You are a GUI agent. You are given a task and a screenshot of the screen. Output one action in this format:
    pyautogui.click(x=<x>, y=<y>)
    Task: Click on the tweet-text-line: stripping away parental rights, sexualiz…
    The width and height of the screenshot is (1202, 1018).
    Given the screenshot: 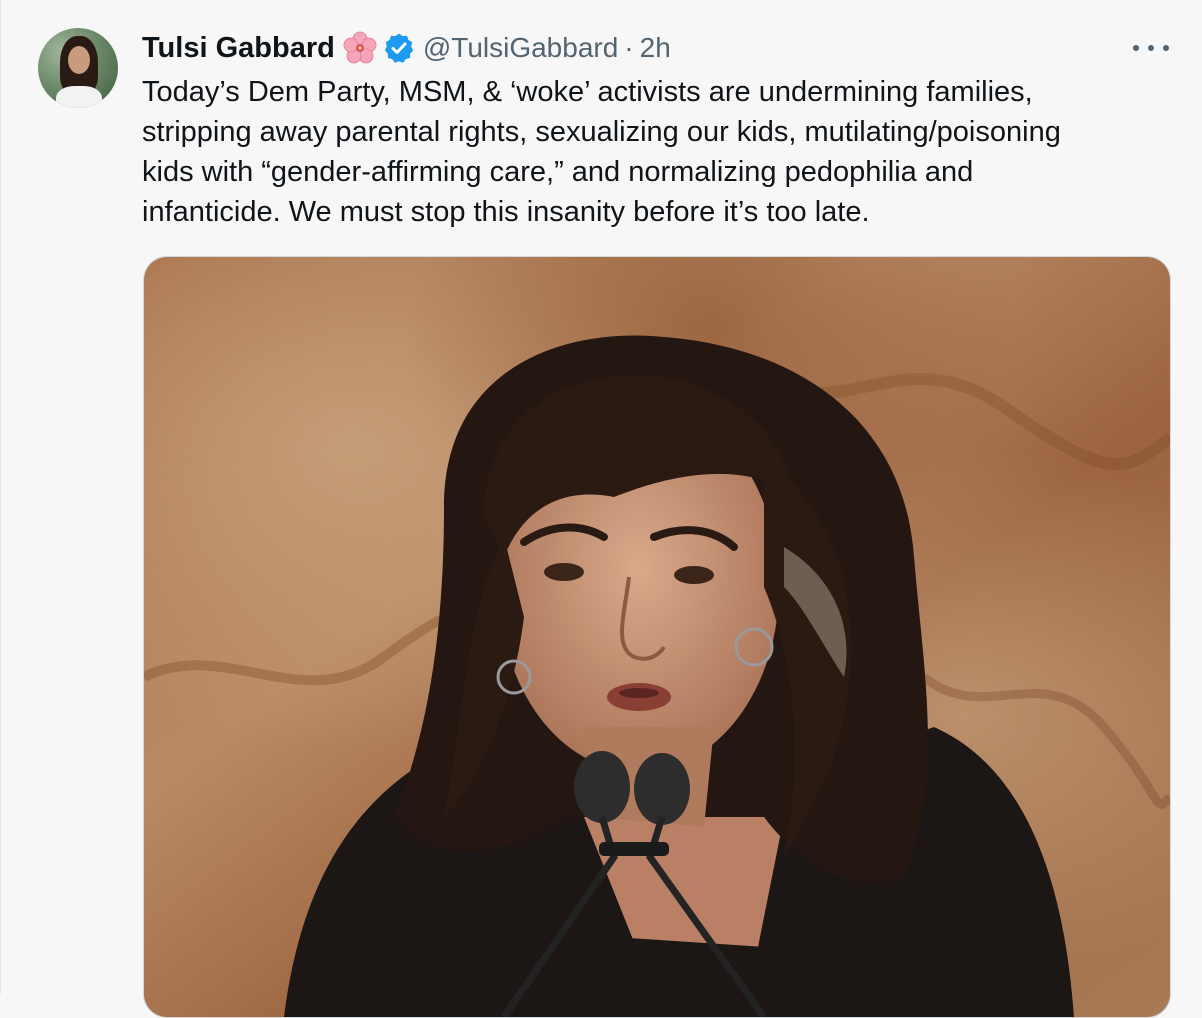 What is the action you would take?
    pyautogui.click(x=601, y=132)
    